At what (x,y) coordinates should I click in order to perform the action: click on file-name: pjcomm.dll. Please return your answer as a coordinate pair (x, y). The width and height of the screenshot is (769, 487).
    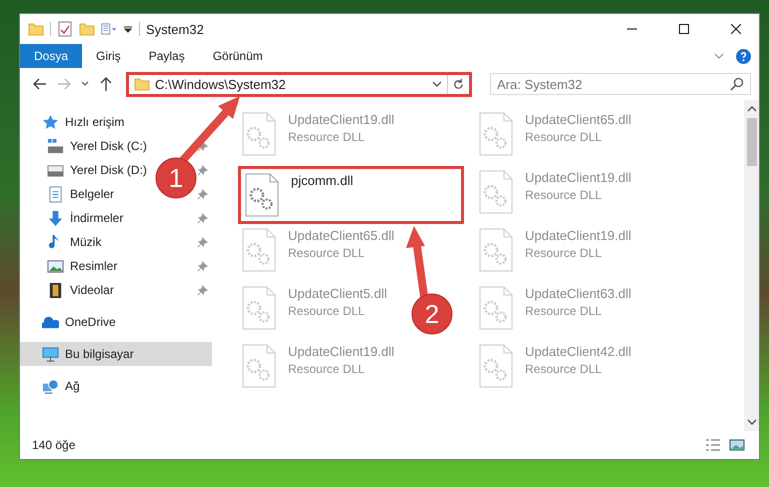
    Looking at the image, I should click on (322, 180).